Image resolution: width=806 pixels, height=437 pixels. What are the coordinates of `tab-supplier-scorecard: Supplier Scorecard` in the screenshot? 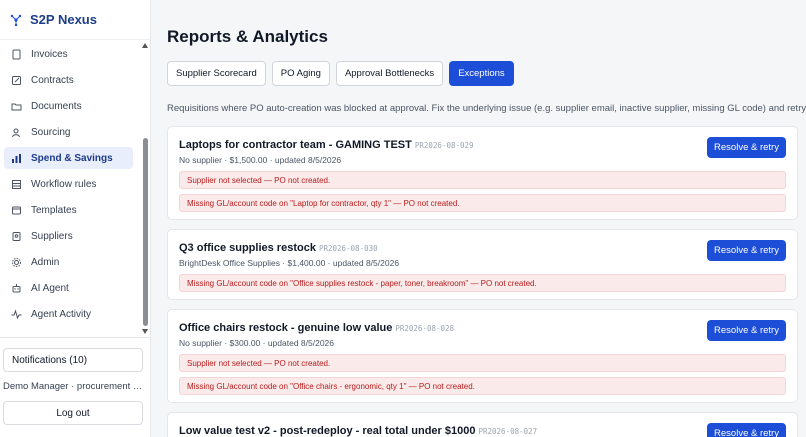 It's located at (216, 73).